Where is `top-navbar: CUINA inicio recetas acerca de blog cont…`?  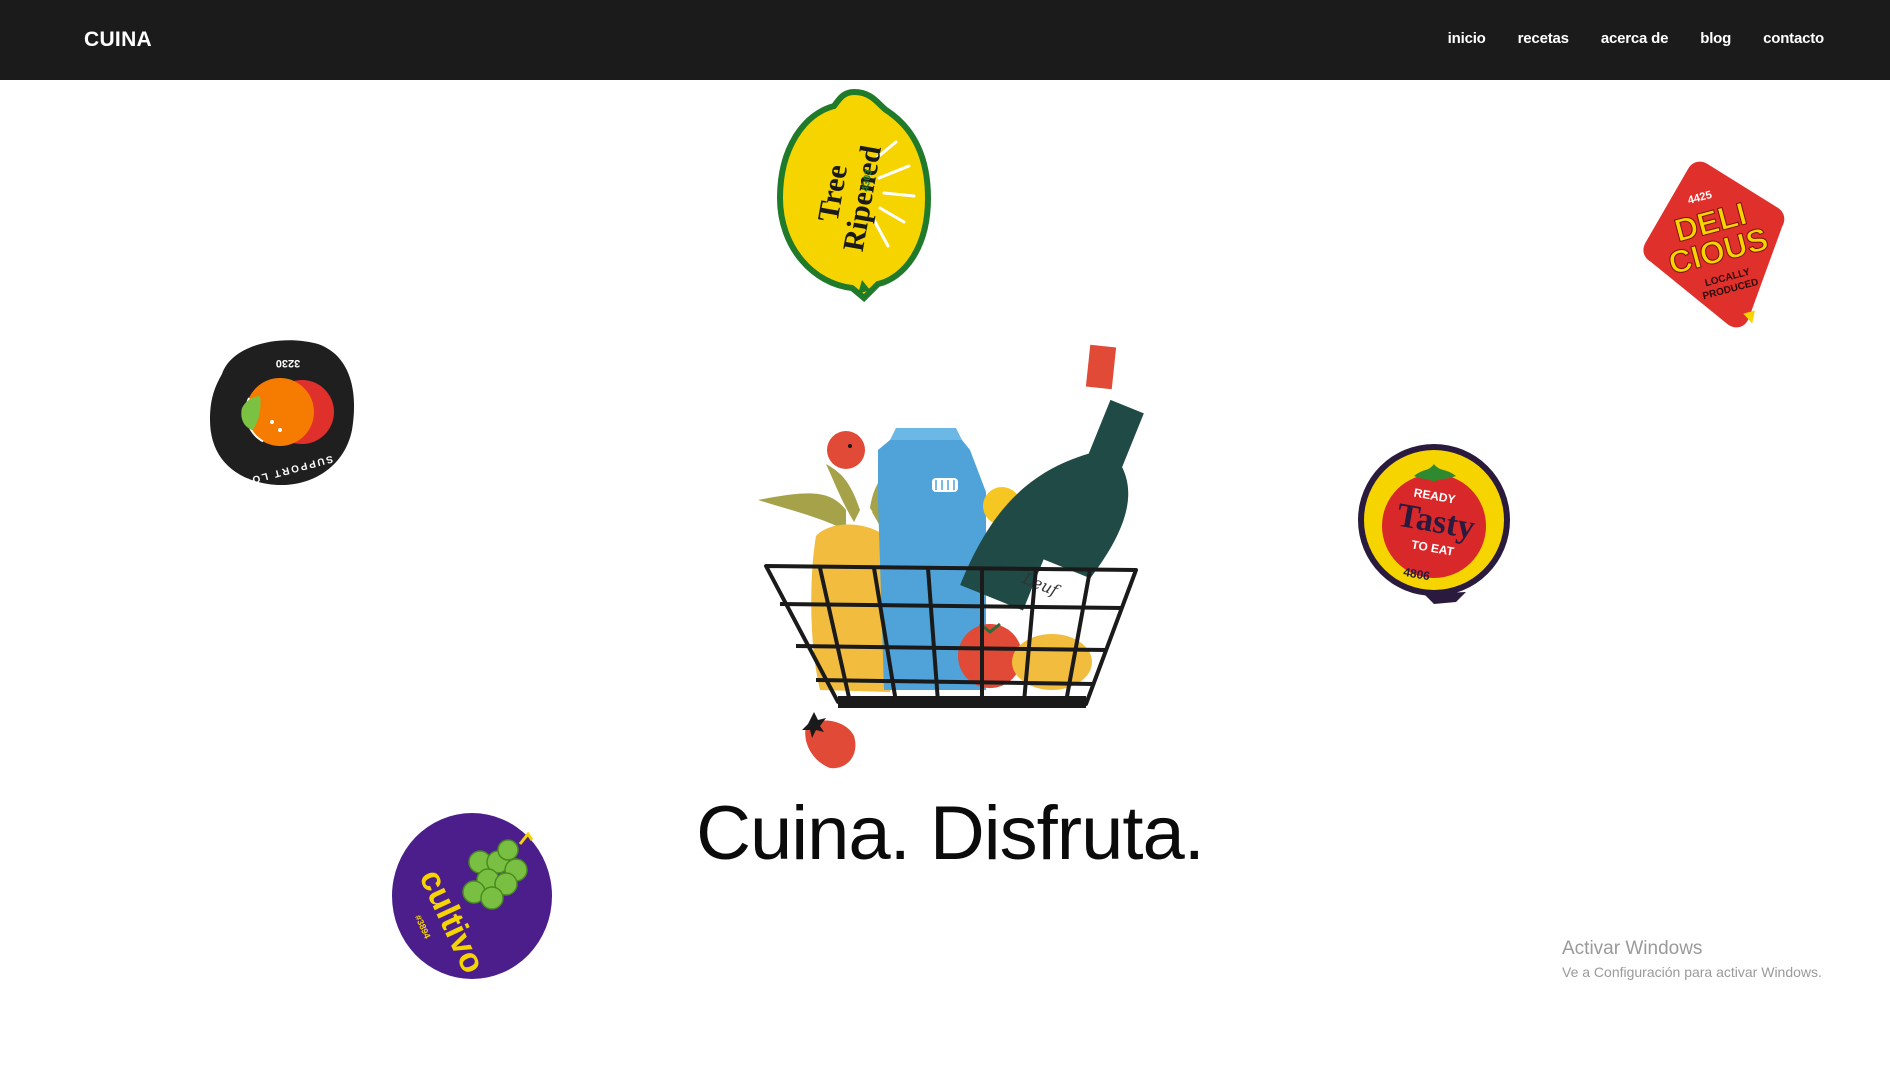 top-navbar: CUINA inicio recetas acerca de blog cont… is located at coordinates (945, 40).